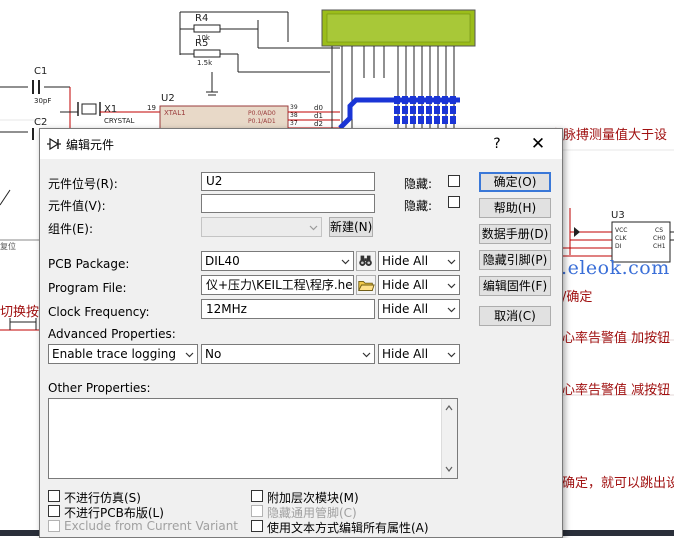 This screenshot has width=674, height=538. What do you see at coordinates (294, 123) in the screenshot?
I see `label-port-num-2: 37` at bounding box center [294, 123].